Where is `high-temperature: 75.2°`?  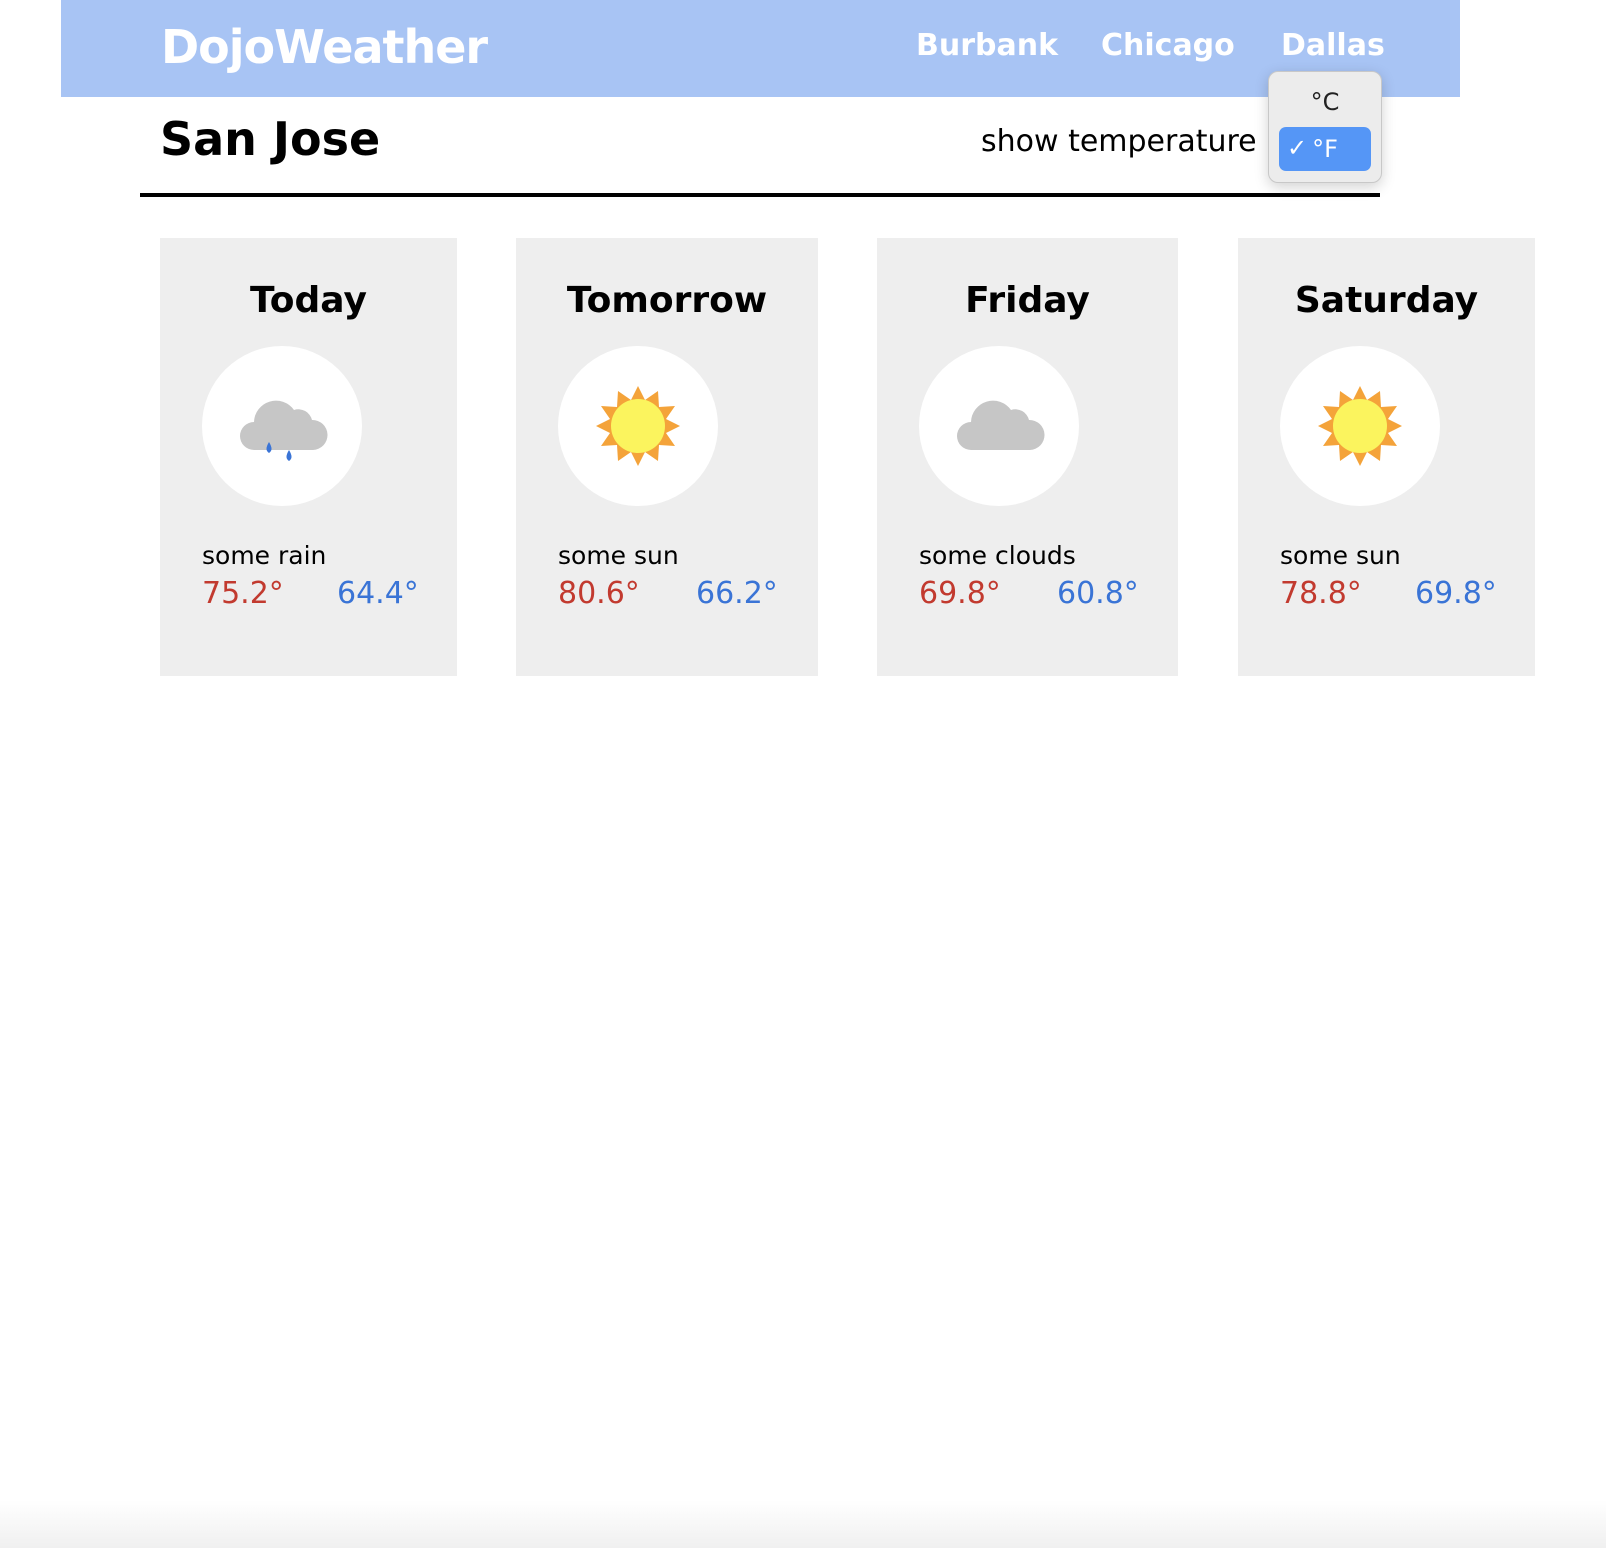 high-temperature: 75.2° is located at coordinates (243, 593).